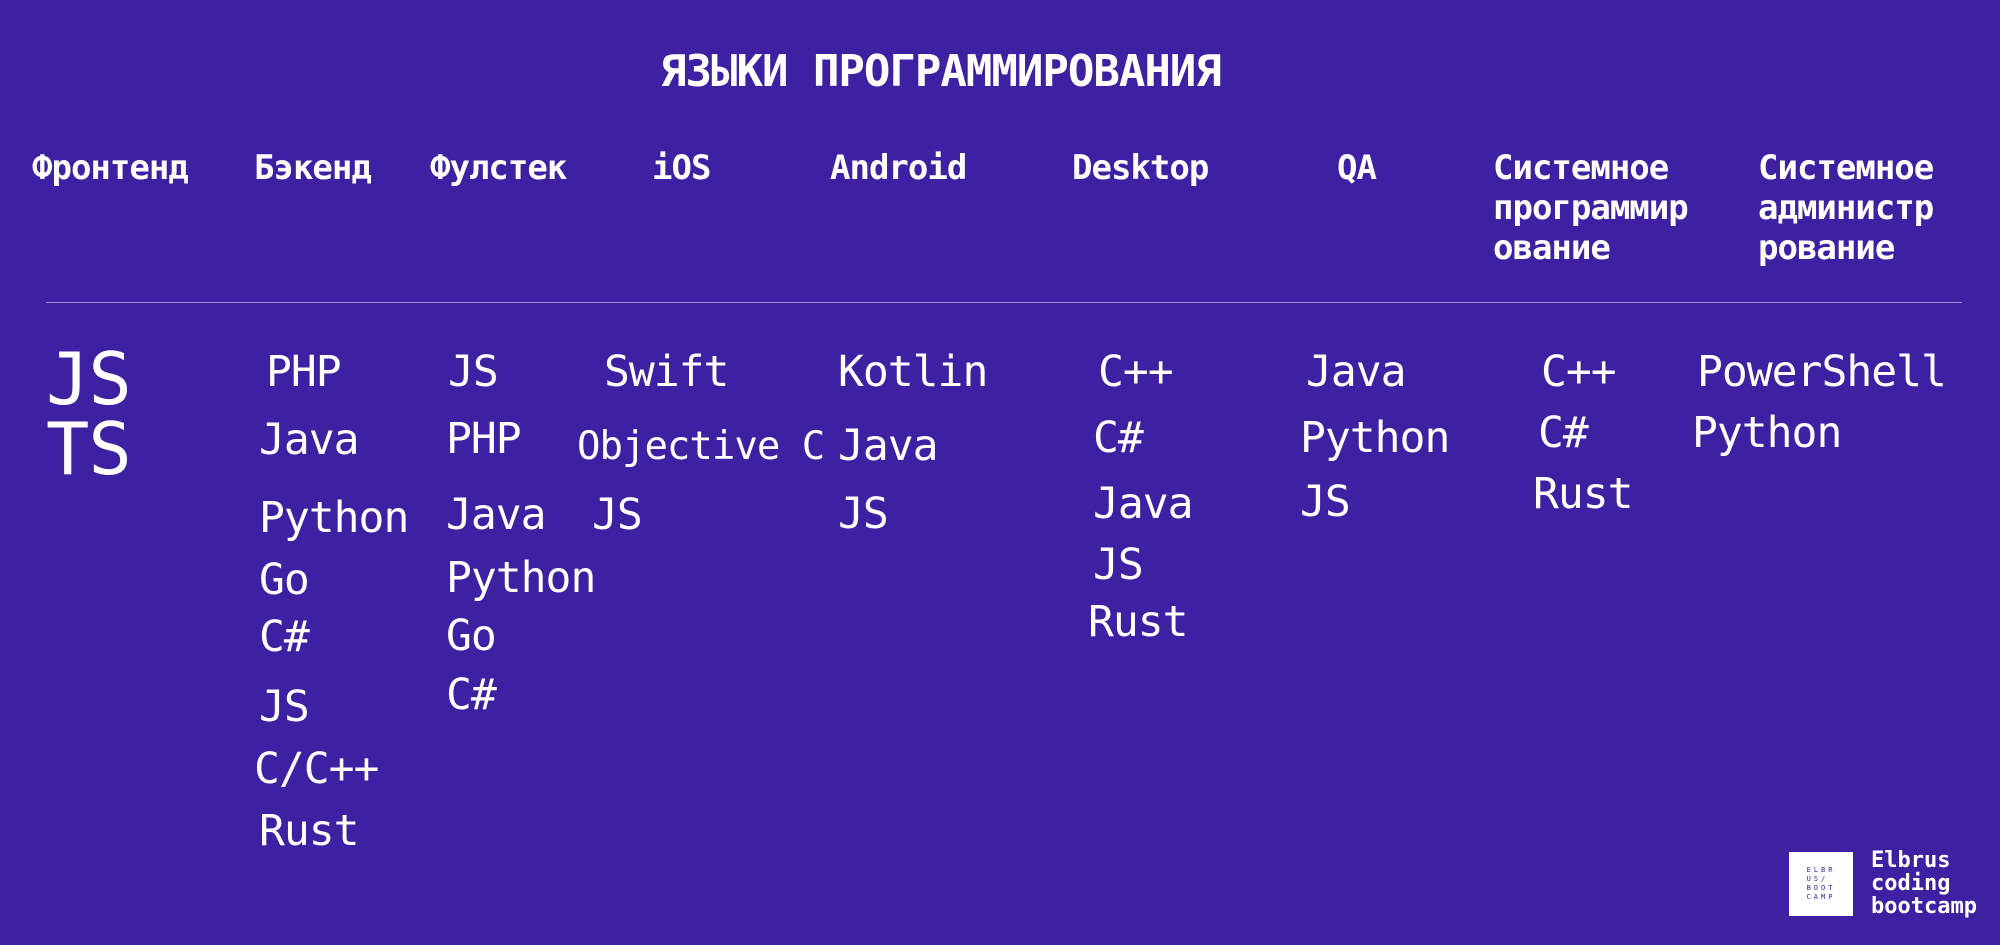 Image resolution: width=2000 pixels, height=945 pixels. What do you see at coordinates (1591, 208) in the screenshot?
I see `heading-system-programming: Системное программир ование` at bounding box center [1591, 208].